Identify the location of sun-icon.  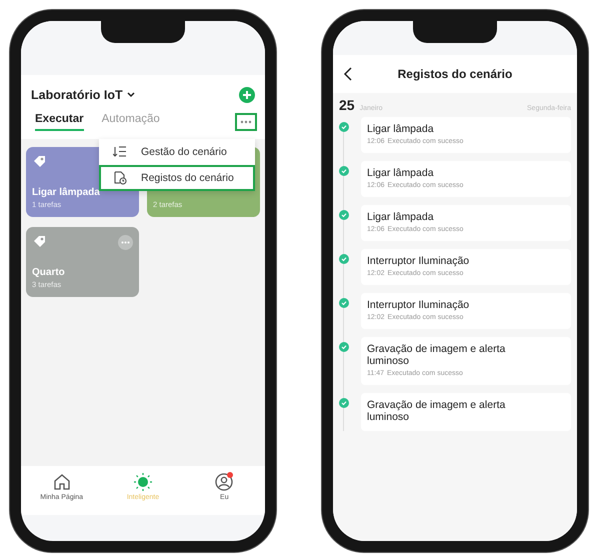
(142, 482).